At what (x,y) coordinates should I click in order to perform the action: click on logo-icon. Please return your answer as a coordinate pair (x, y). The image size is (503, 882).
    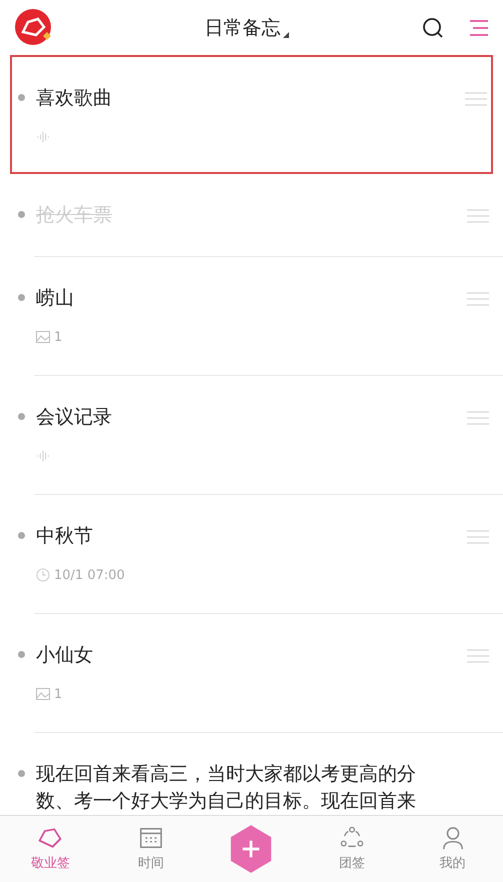
    Looking at the image, I should click on (50, 838).